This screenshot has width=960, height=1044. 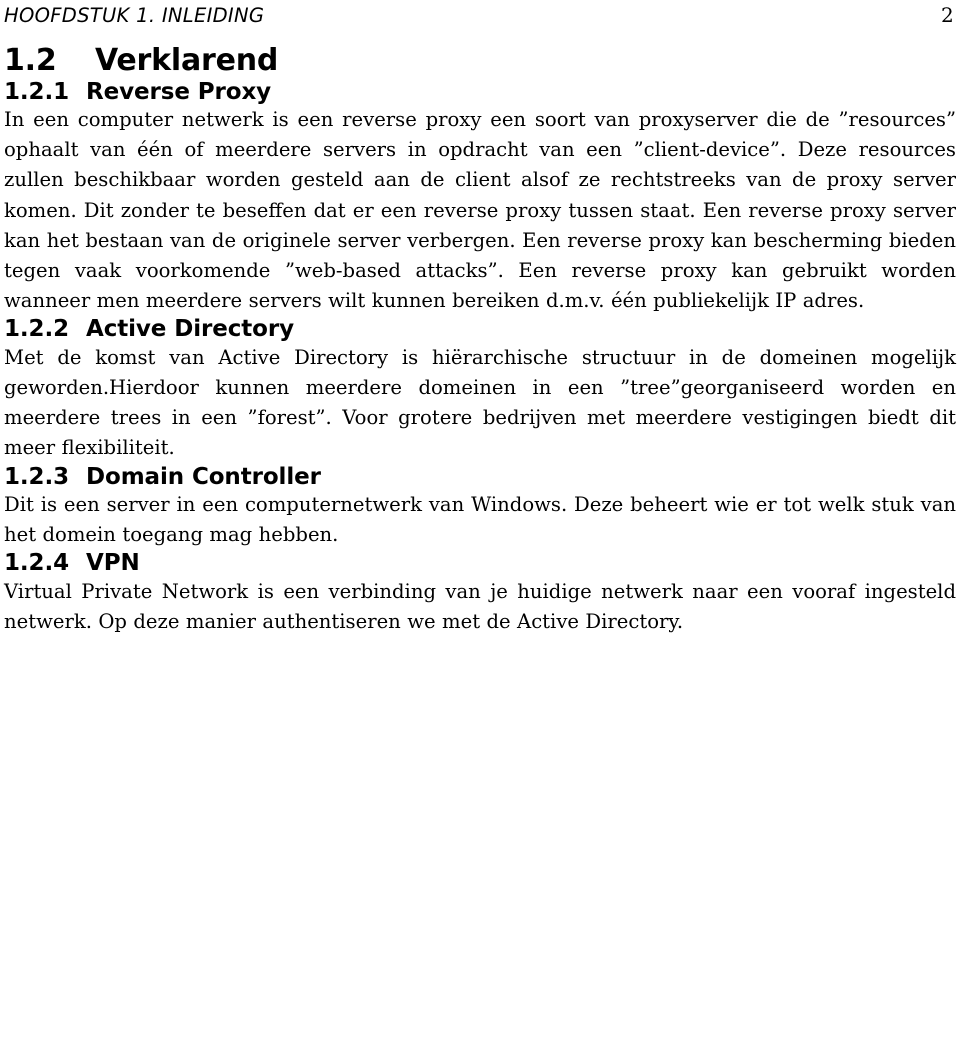 I want to click on subsection-number: 1.2.3, so click(x=36, y=476).